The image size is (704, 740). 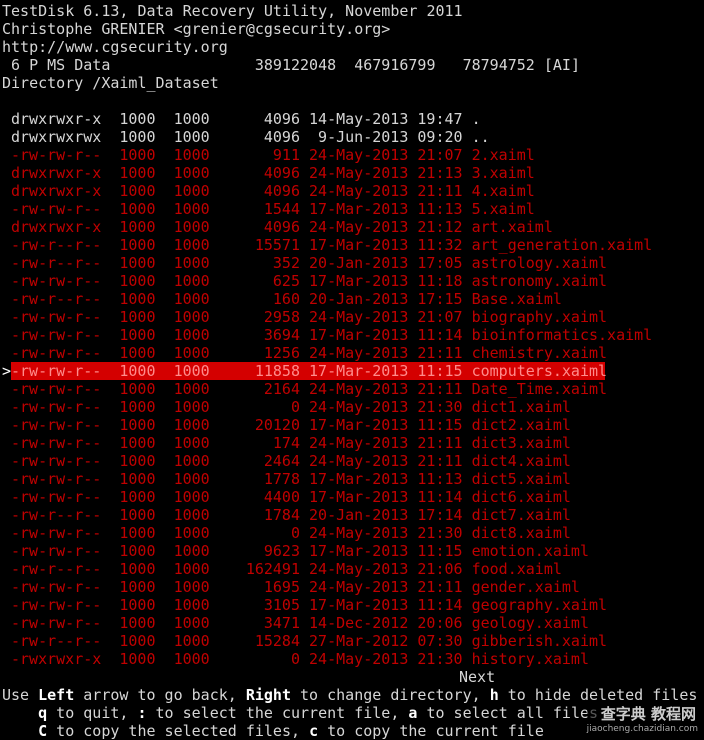 I want to click on file-time: 17:15, so click(x=440, y=299).